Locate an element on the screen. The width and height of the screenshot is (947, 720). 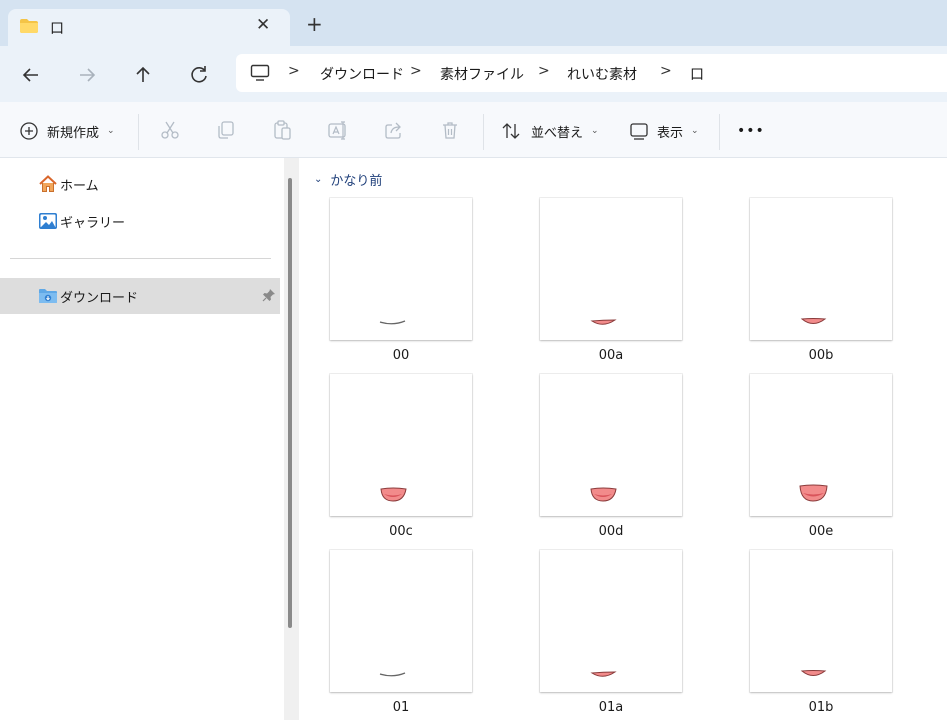
file-item: 00b is located at coordinates (821, 283).